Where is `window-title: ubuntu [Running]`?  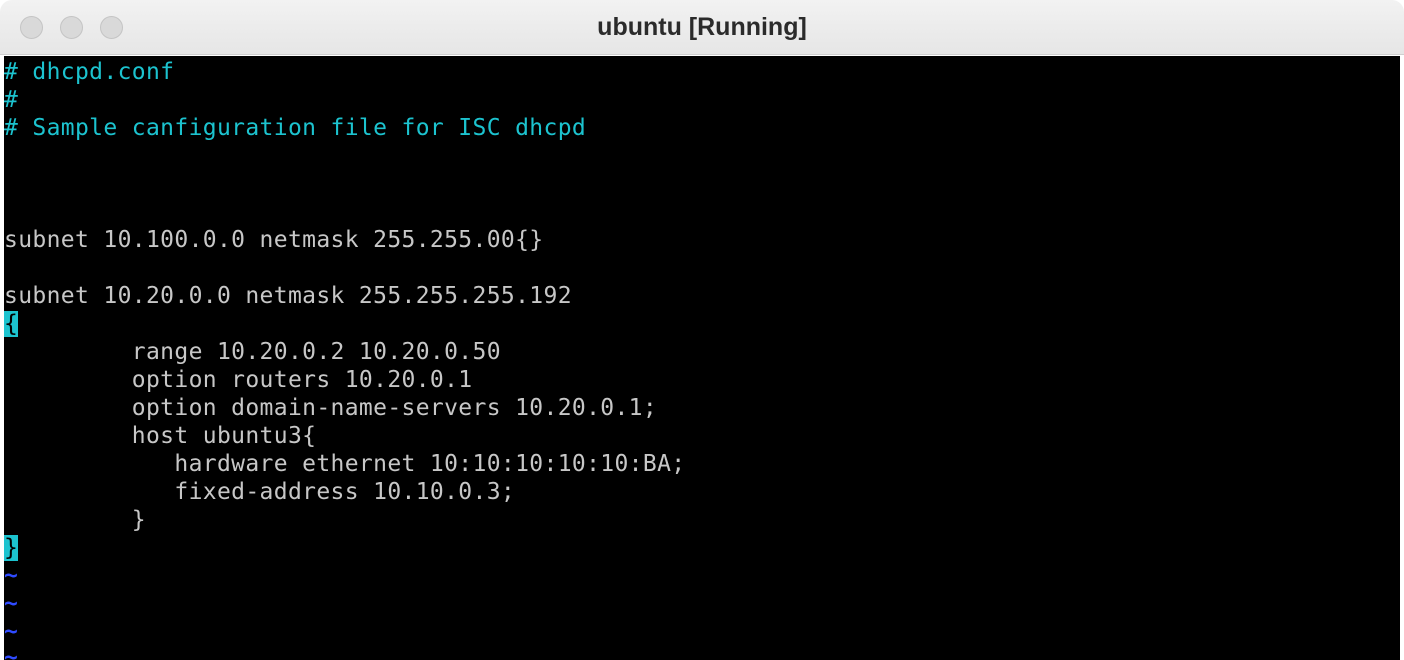
window-title: ubuntu [Running] is located at coordinates (702, 27).